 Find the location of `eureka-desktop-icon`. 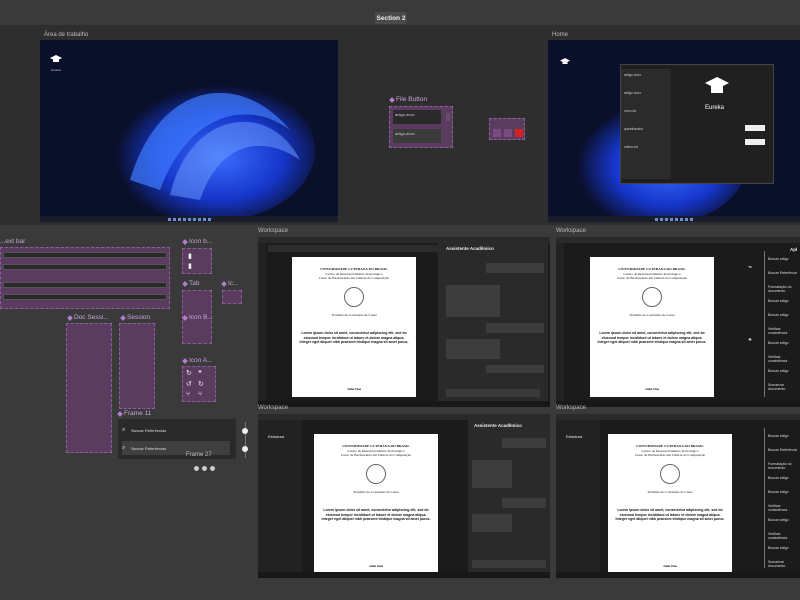

eureka-desktop-icon is located at coordinates (565, 61).